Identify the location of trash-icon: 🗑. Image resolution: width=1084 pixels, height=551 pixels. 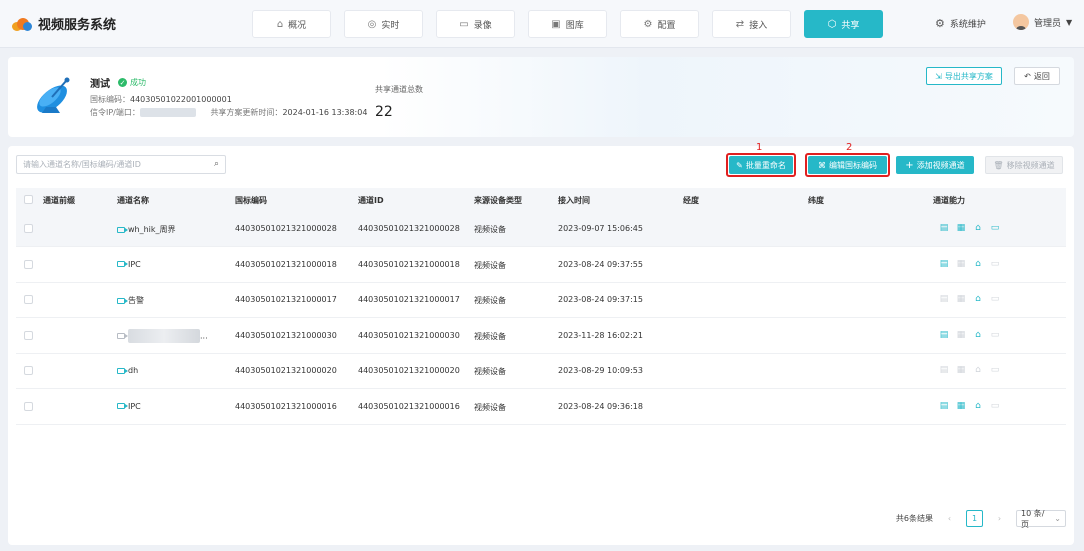
(998, 165).